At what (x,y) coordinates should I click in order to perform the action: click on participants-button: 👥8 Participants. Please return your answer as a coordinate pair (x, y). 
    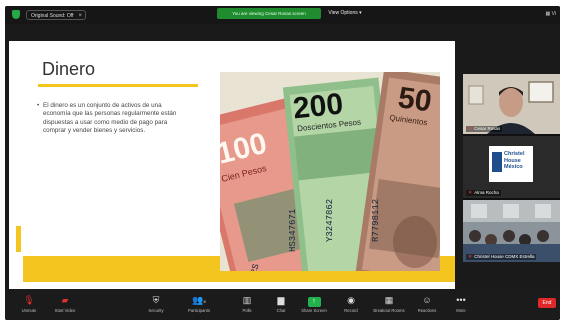
    Looking at the image, I should click on (199, 304).